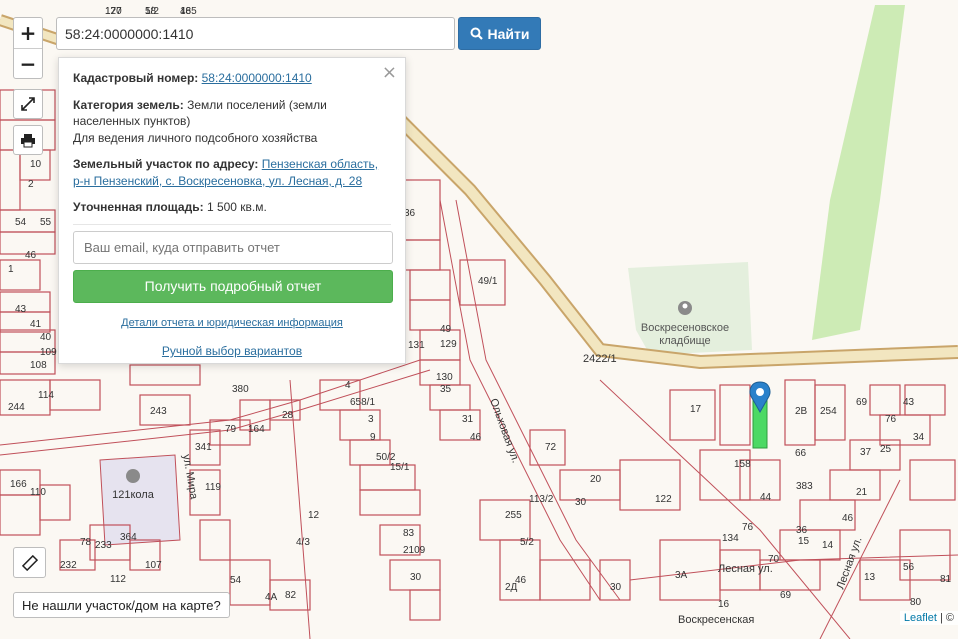 The width and height of the screenshot is (958, 639). I want to click on parcel-number-label: 81, so click(946, 579).